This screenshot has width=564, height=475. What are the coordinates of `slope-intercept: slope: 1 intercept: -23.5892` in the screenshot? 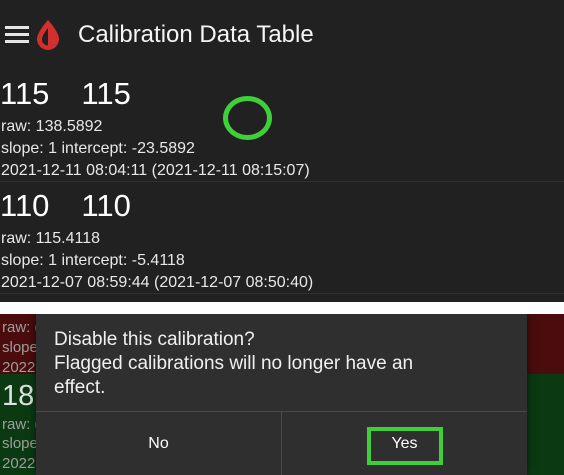 It's located at (98, 148).